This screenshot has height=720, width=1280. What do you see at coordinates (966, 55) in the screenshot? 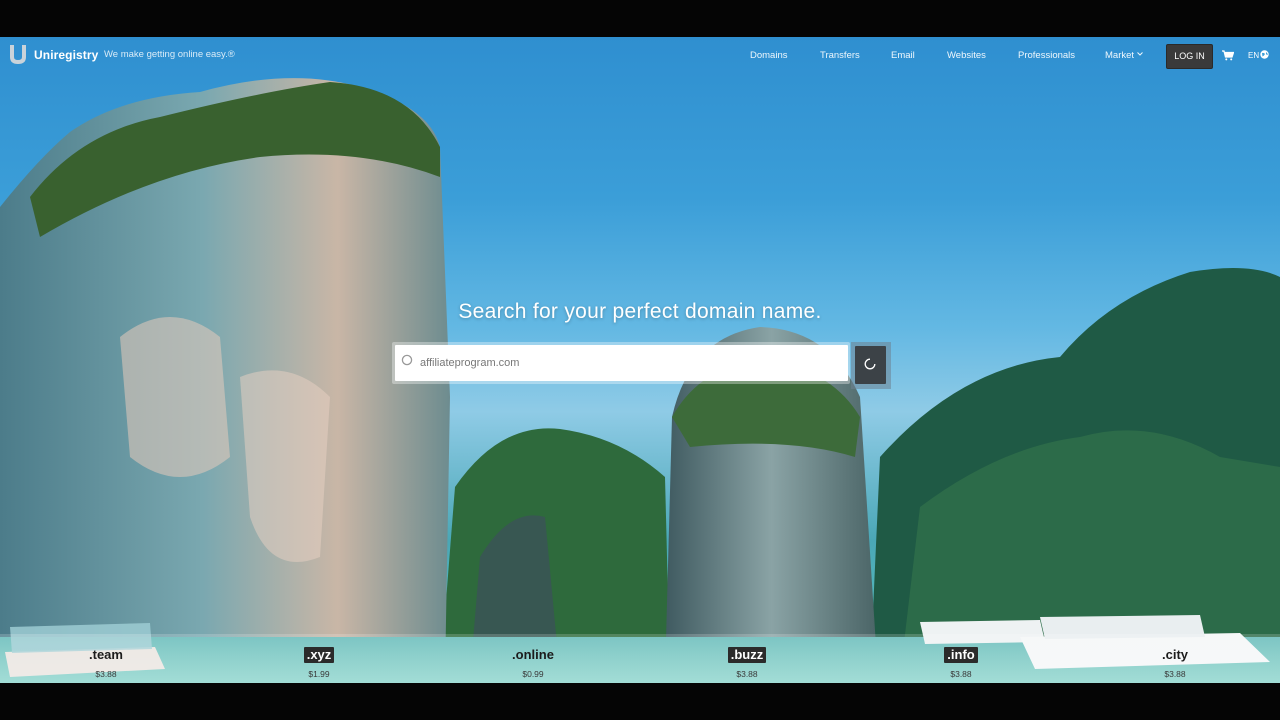
I see `nav-link-websites: Websites` at bounding box center [966, 55].